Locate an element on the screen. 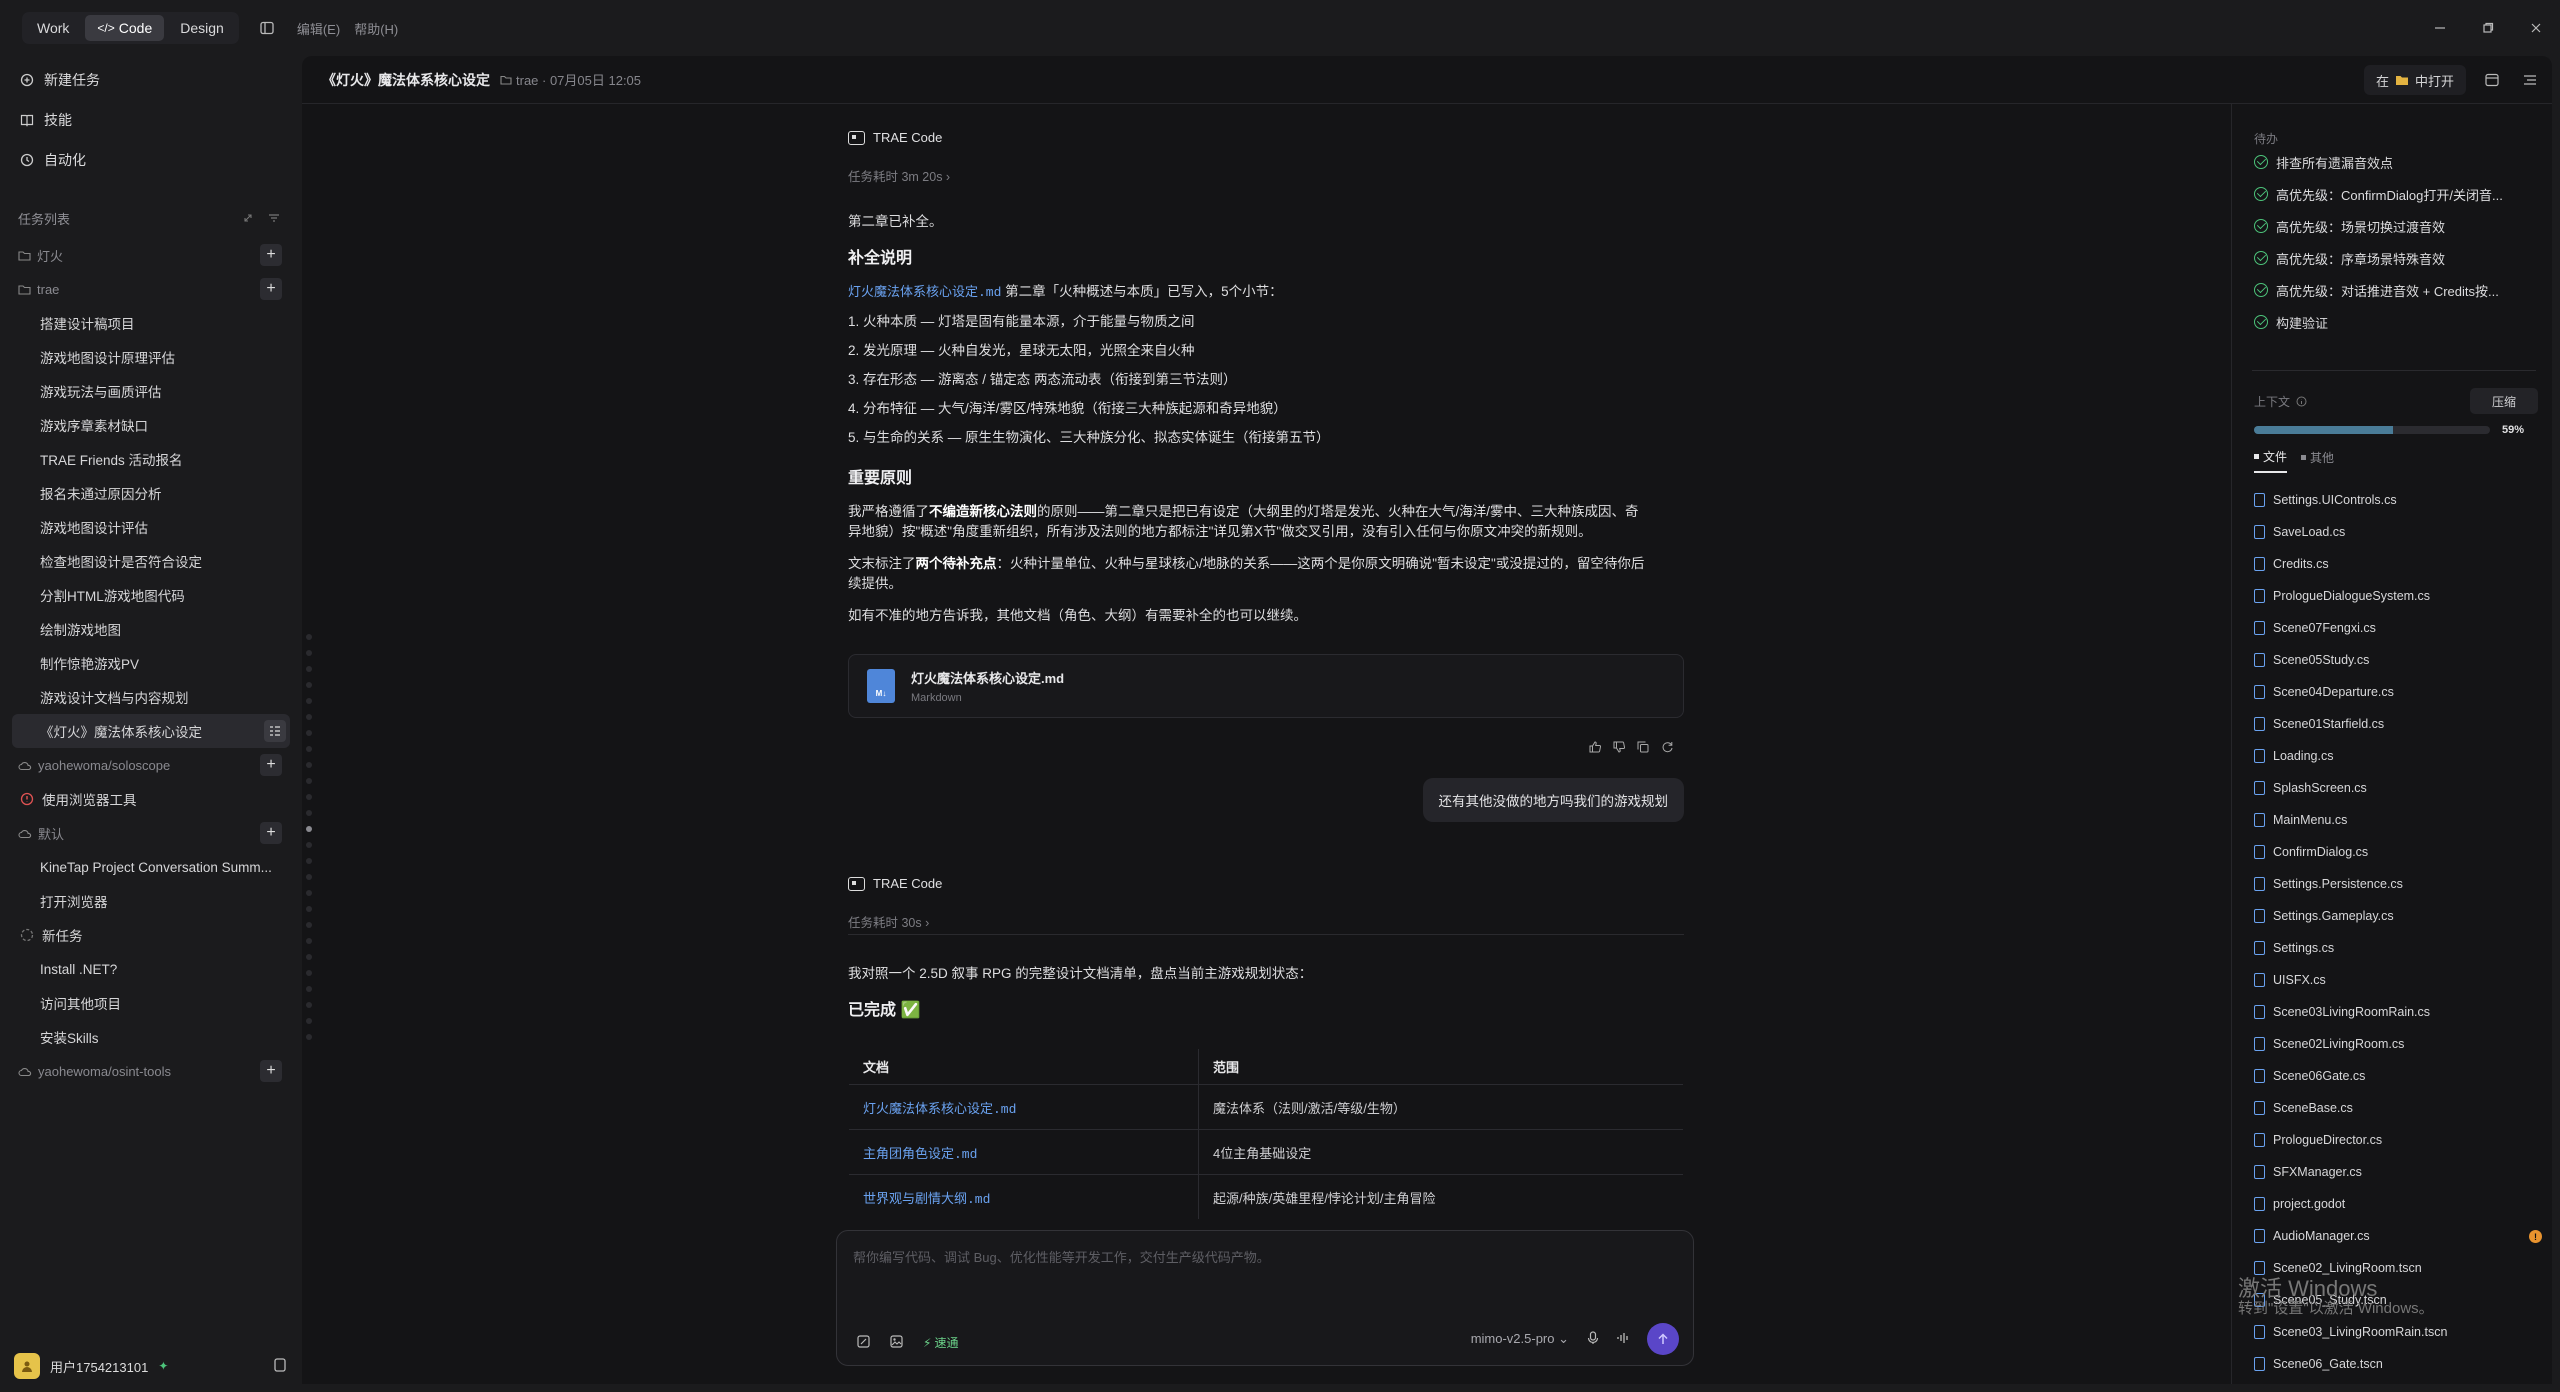 This screenshot has height=1392, width=2560. sidebar-item-automation: 自动化 is located at coordinates (150, 160).